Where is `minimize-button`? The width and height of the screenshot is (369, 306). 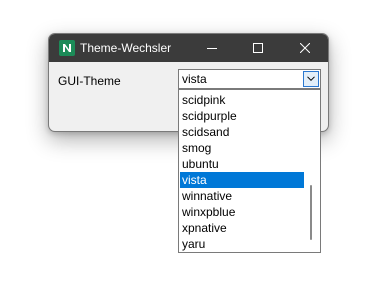 minimize-button is located at coordinates (212, 48).